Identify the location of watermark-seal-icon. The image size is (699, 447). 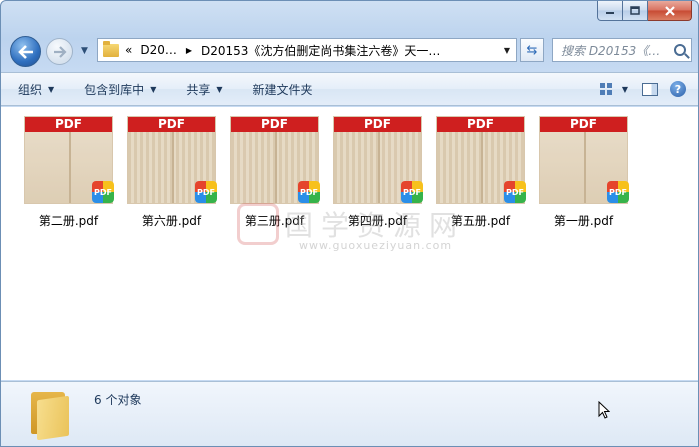
(258, 224).